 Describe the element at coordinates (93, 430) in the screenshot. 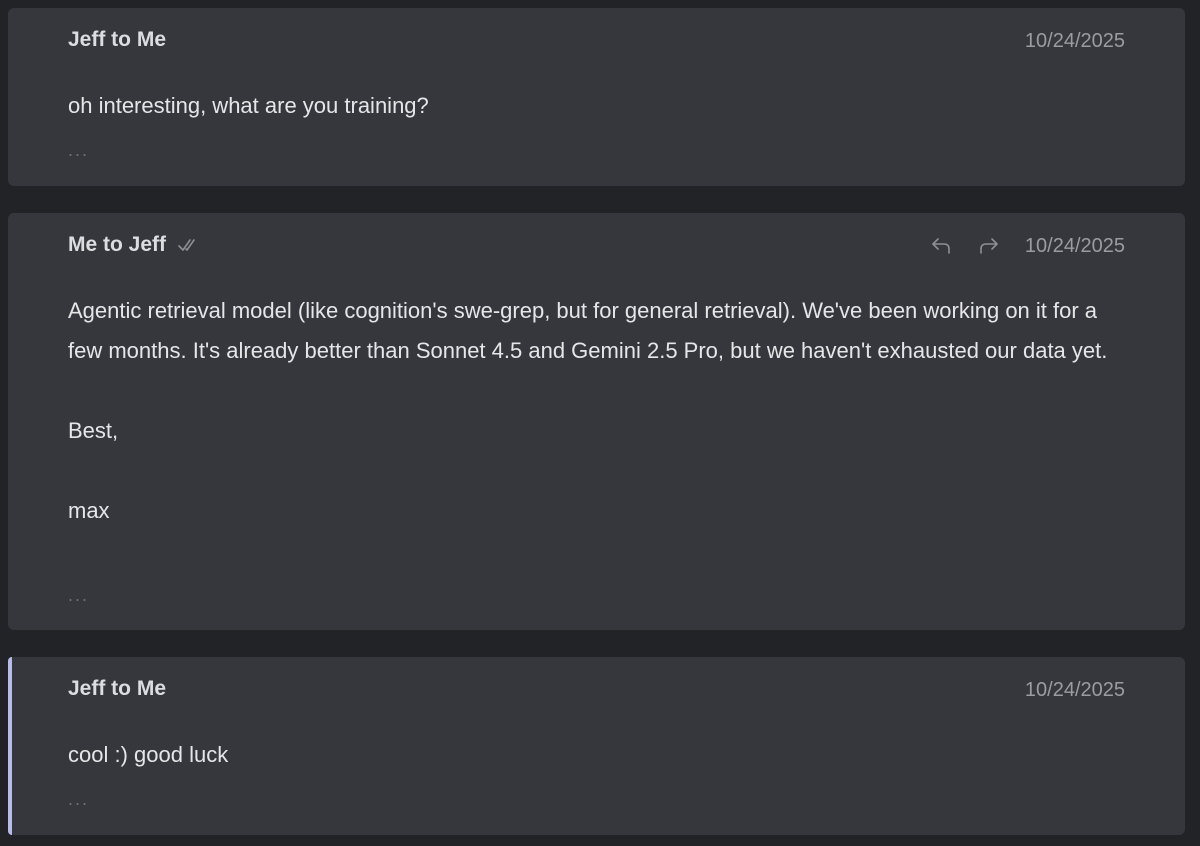

I see `message-body-line: Best,` at that location.